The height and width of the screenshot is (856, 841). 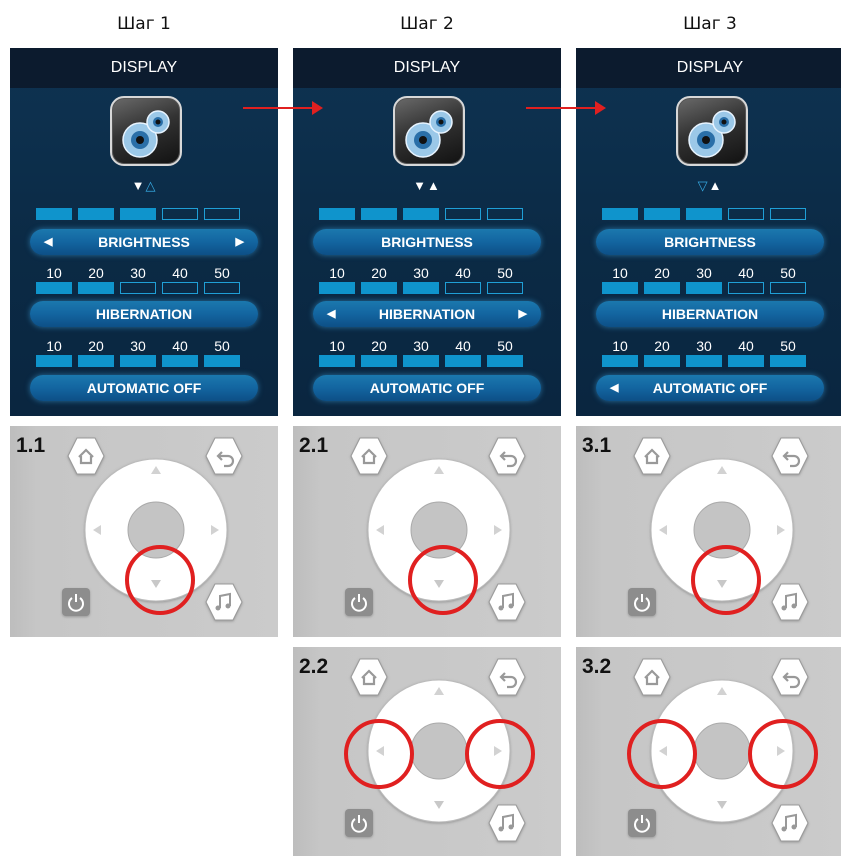 I want to click on remote-control-panel: 1.1, so click(x=144, y=531).